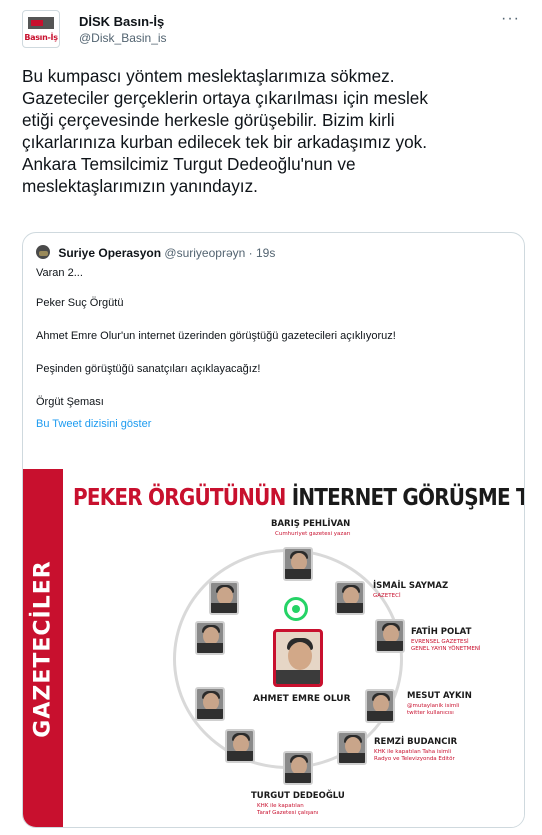 The width and height of the screenshot is (542, 835). What do you see at coordinates (80, 303) in the screenshot?
I see `quote-line: Peker Suç Örgütü` at bounding box center [80, 303].